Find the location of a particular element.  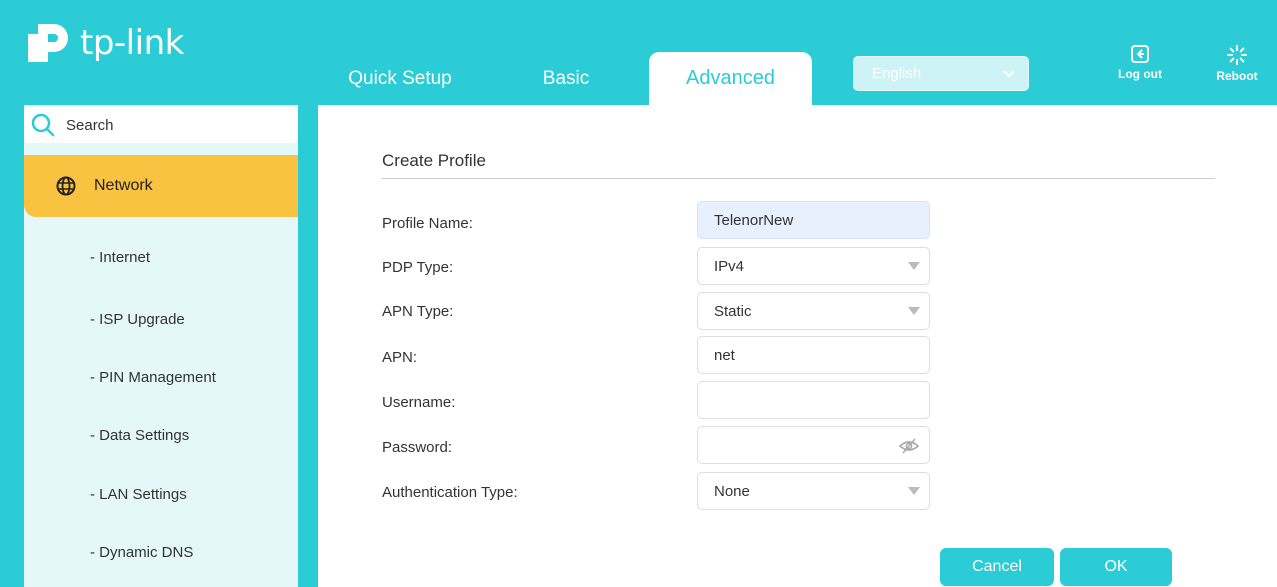

password-input is located at coordinates (813, 445).